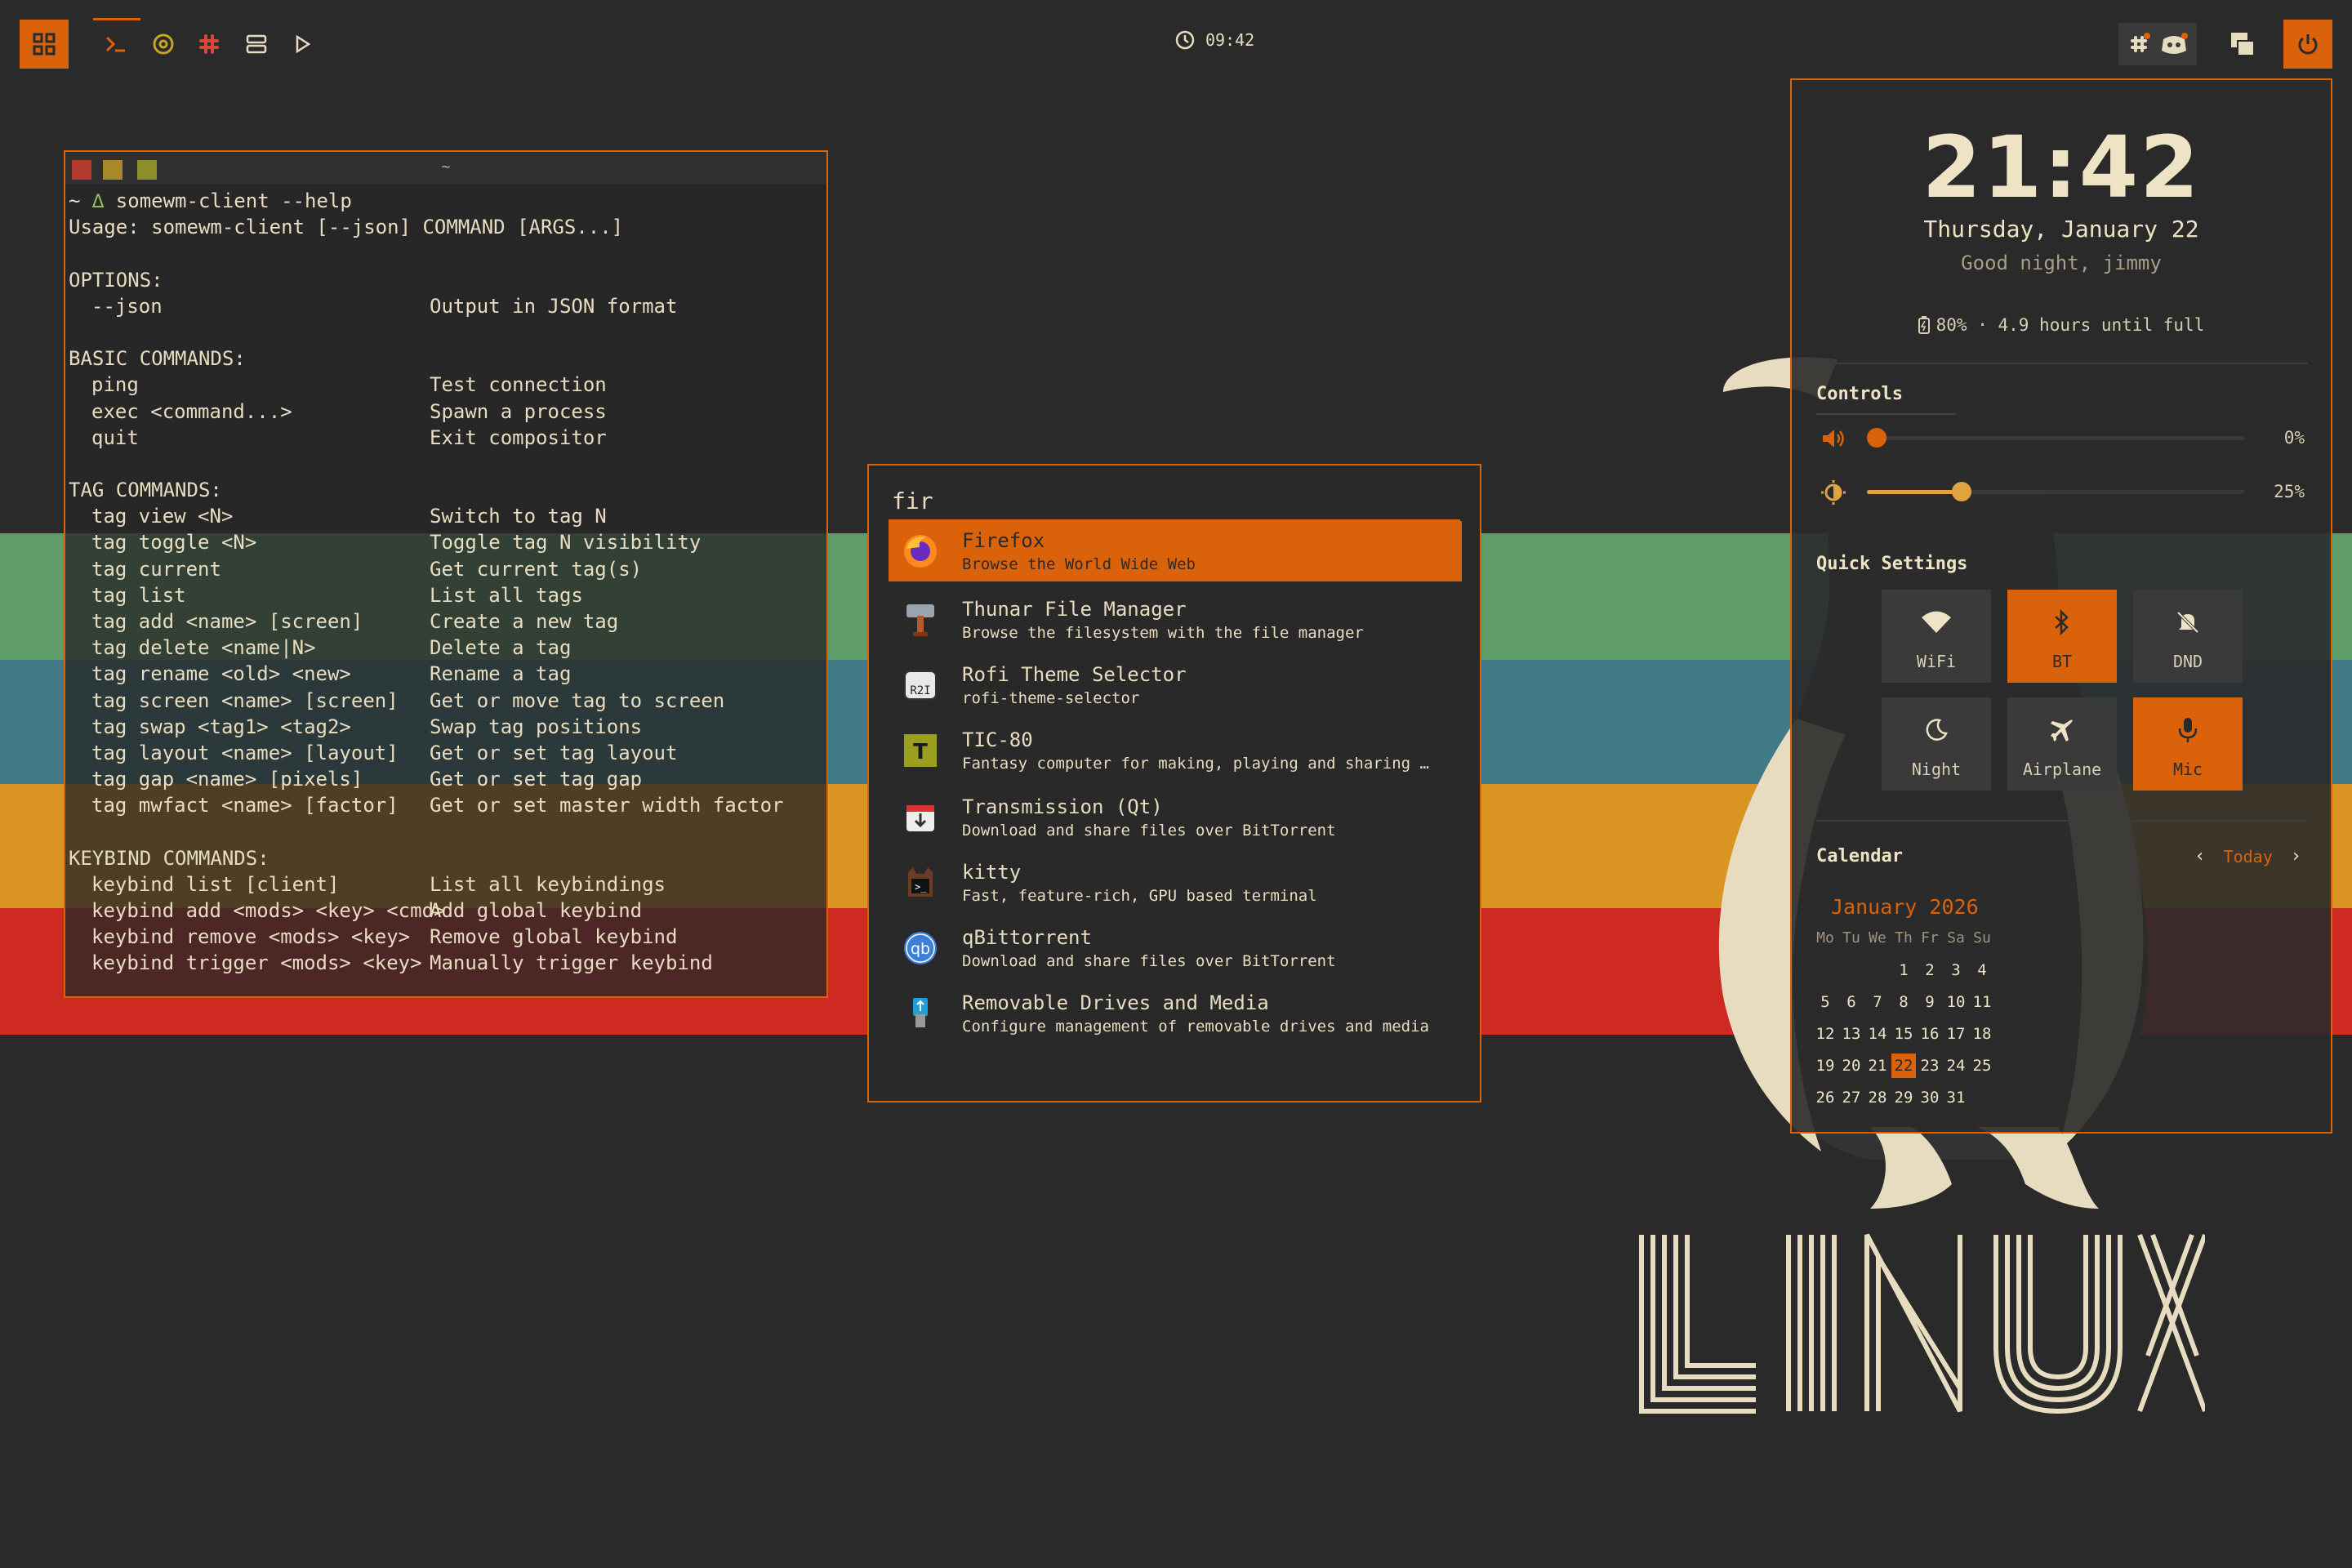  Describe the element at coordinates (1904, 1097) in the screenshot. I see `calendar-day: 29` at that location.